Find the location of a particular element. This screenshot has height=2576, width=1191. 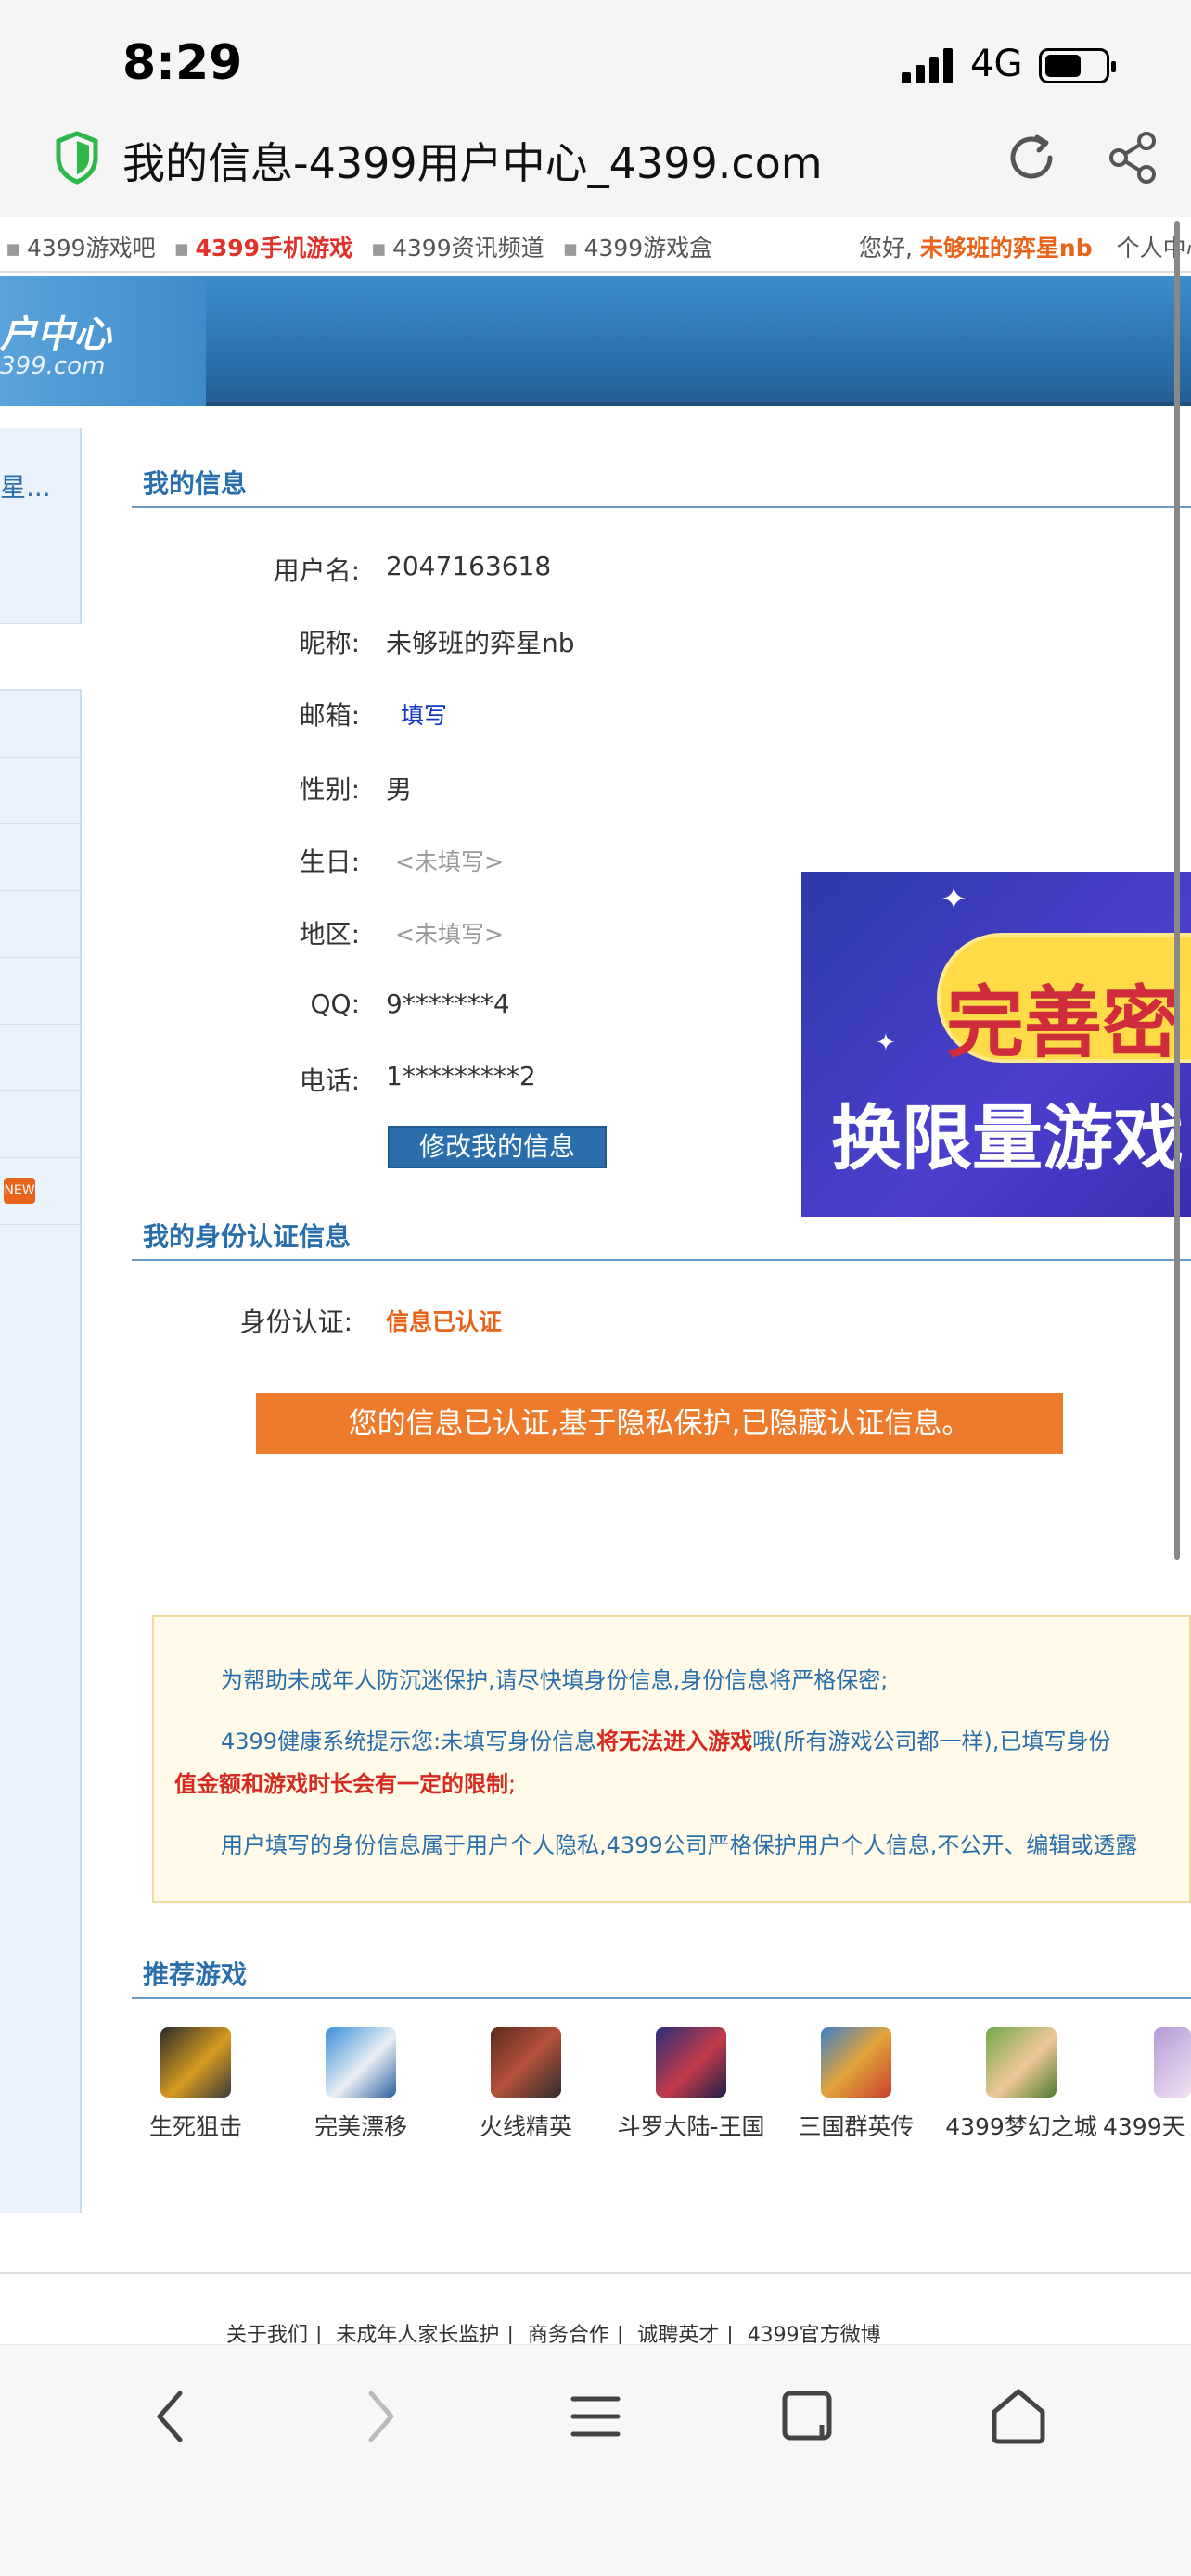

edit-info-button: 修改我的信息 is located at coordinates (497, 1147).